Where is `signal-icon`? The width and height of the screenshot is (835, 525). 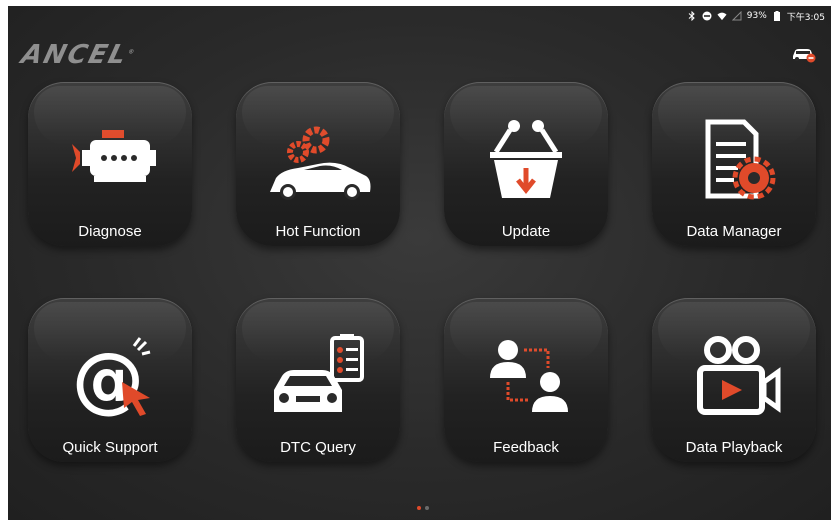
signal-icon is located at coordinates (736, 16).